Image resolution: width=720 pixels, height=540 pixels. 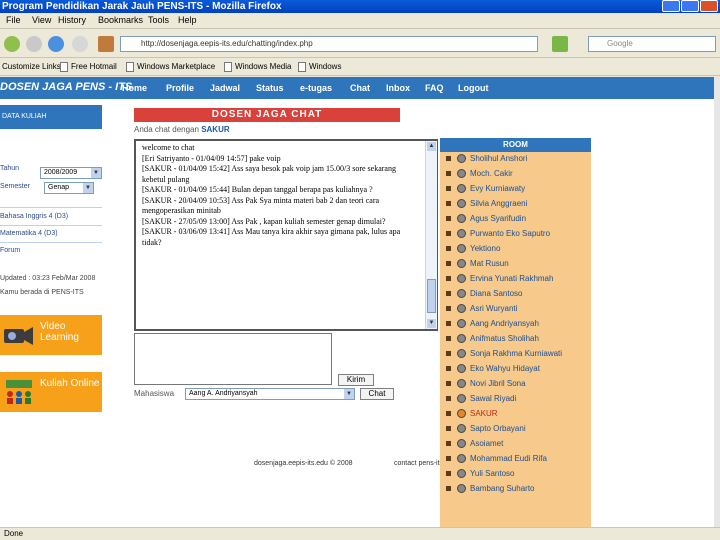 What do you see at coordinates (515, 371) in the screenshot?
I see `room-user-item: Eko Wahyu Hidayat` at bounding box center [515, 371].